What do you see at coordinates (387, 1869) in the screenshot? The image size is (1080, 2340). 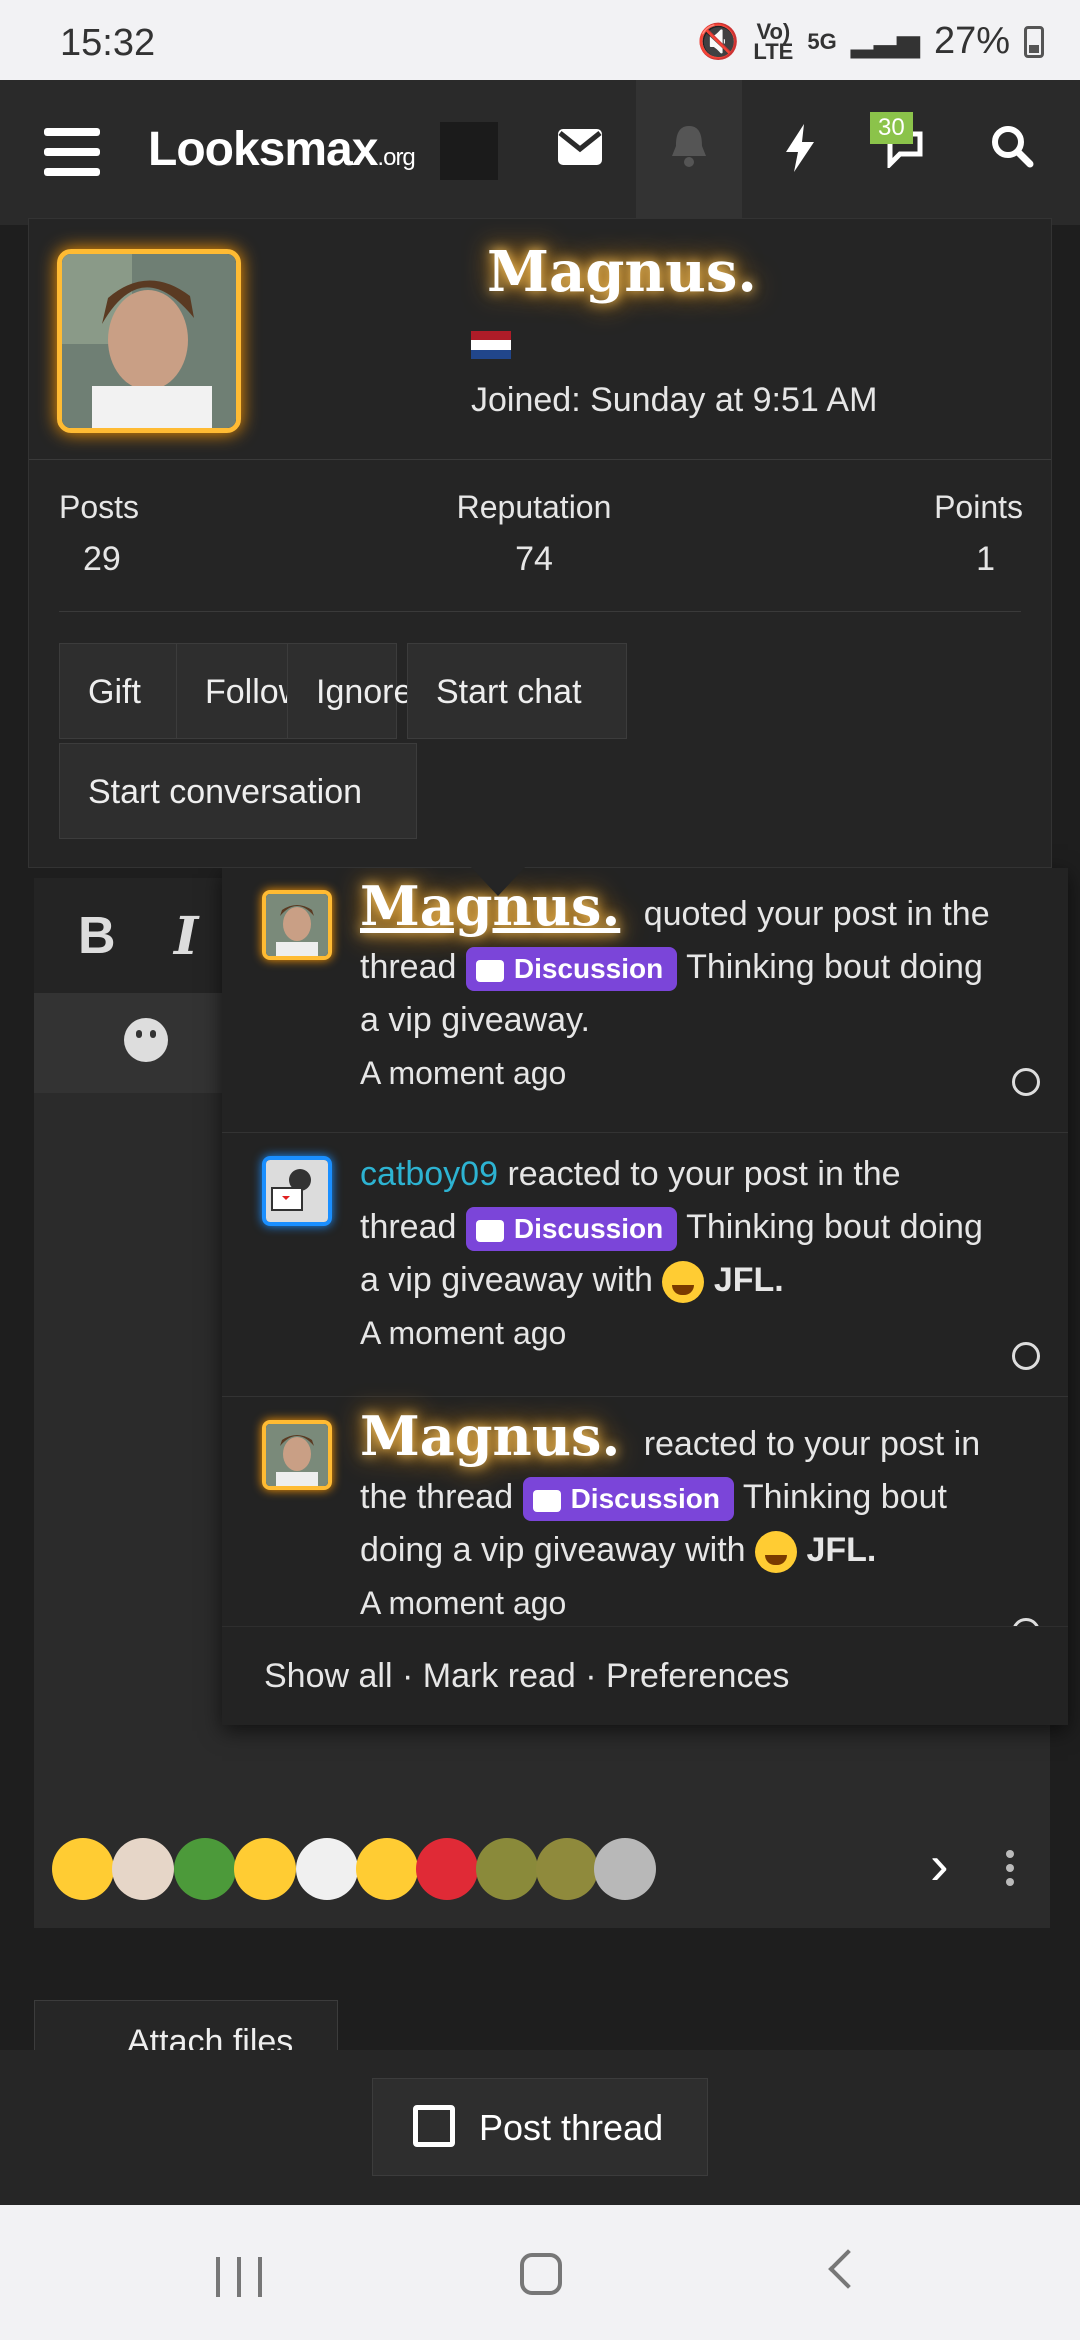 I see `sad-tear-emoji-icon` at bounding box center [387, 1869].